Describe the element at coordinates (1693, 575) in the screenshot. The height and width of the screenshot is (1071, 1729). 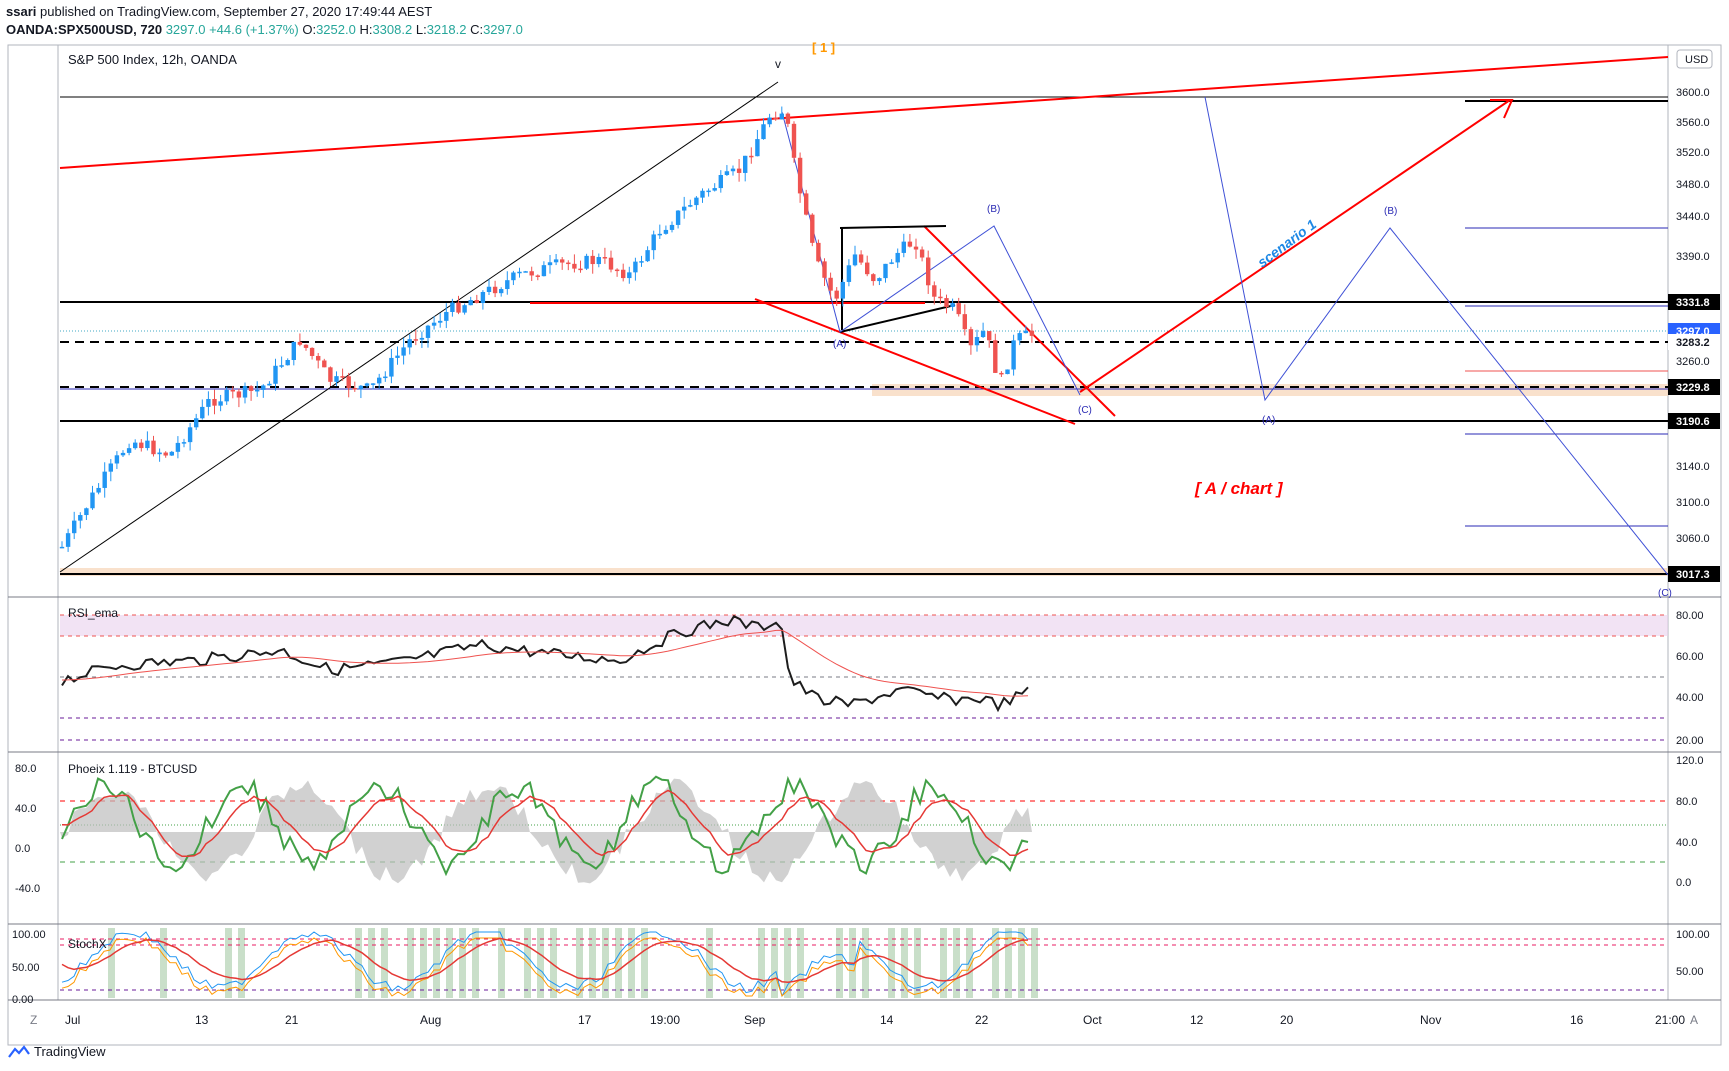
I see `price-label: 3017.3` at that location.